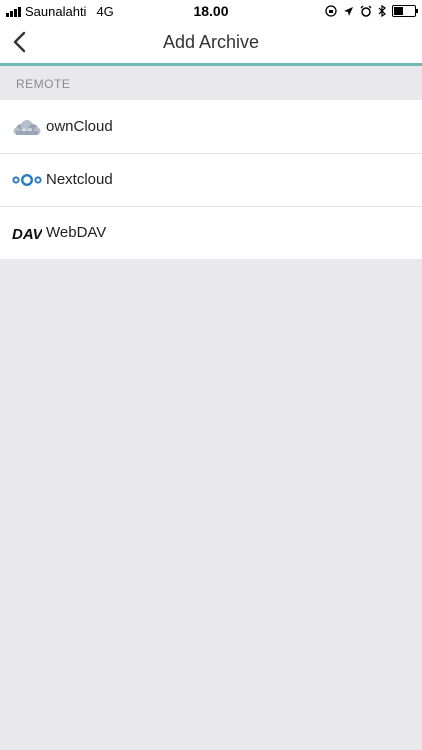 Image resolution: width=422 pixels, height=750 pixels. I want to click on page-title: Add Archive, so click(211, 42).